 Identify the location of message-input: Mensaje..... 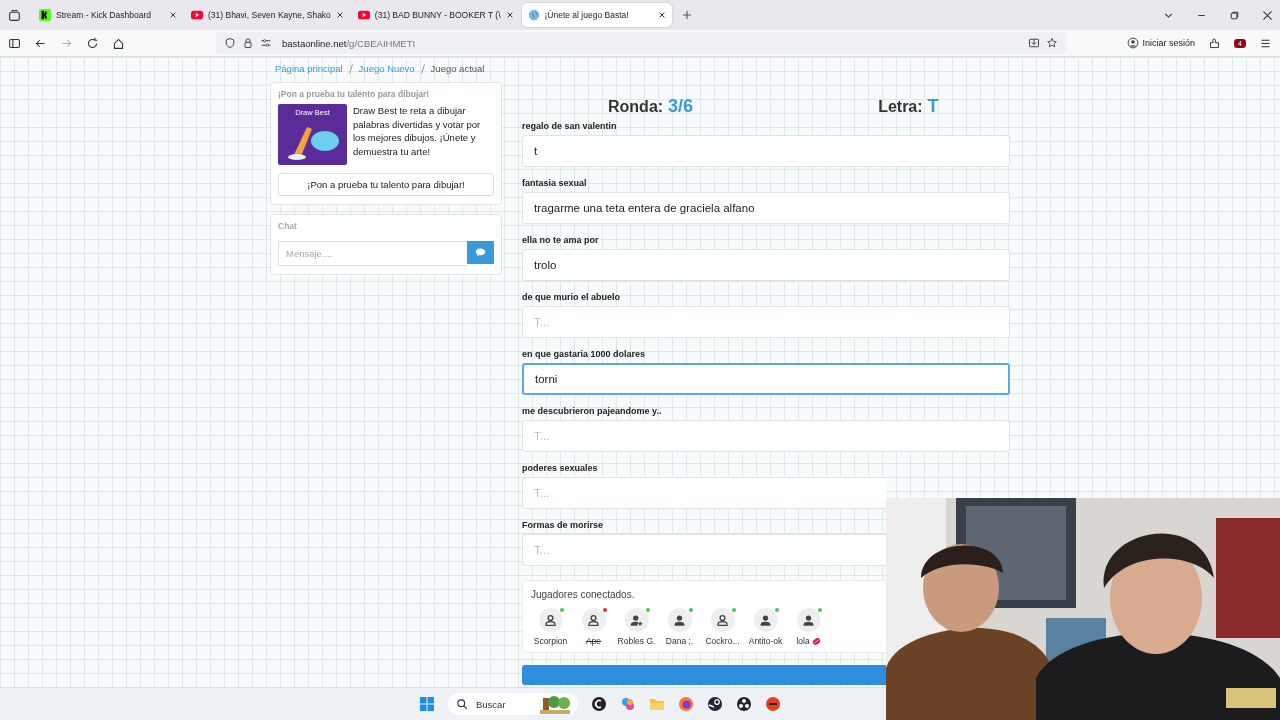
(372, 253).